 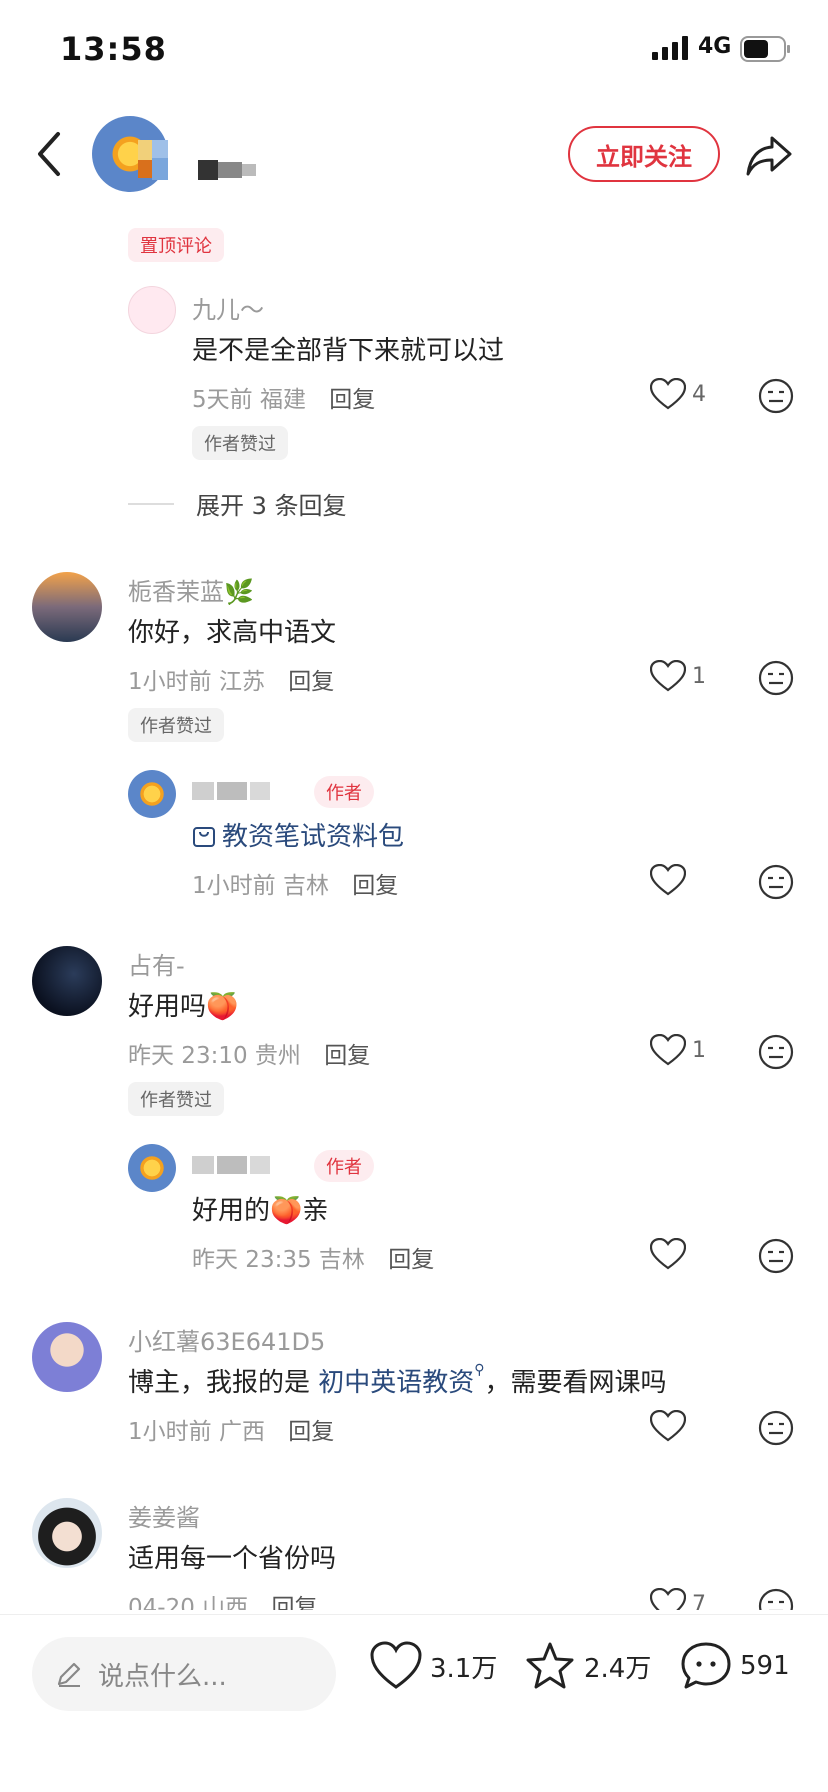 What do you see at coordinates (232, 1559) in the screenshot?
I see `comment-text: 适用每一个省份吗` at bounding box center [232, 1559].